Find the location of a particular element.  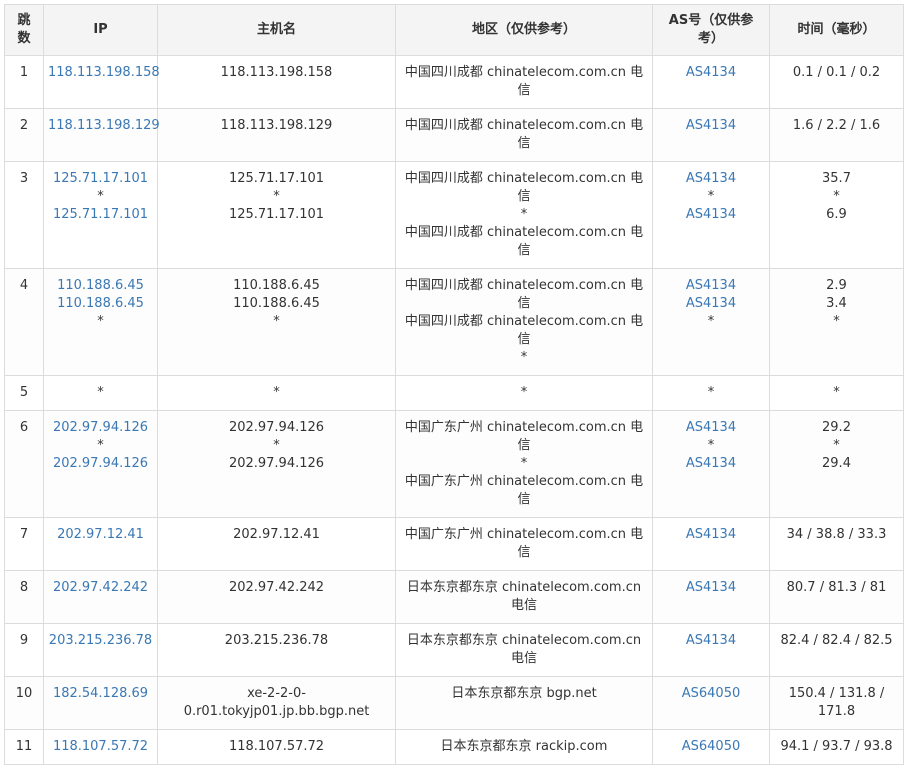

time-value: 29.2 is located at coordinates (836, 427).